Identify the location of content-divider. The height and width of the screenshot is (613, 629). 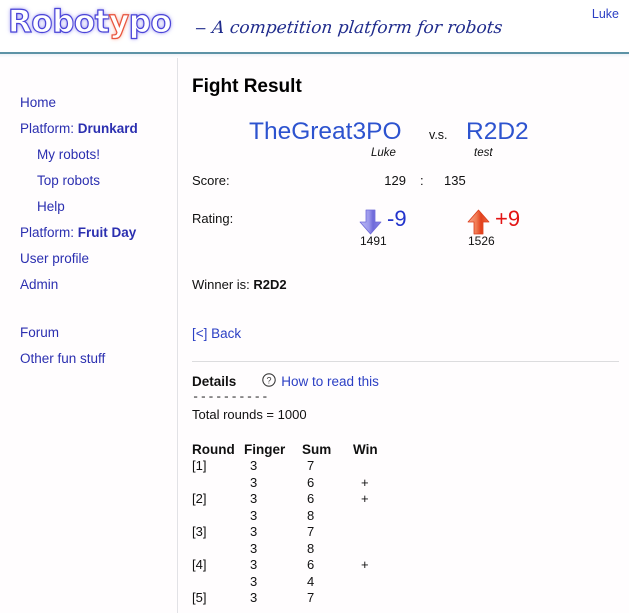
(405, 361).